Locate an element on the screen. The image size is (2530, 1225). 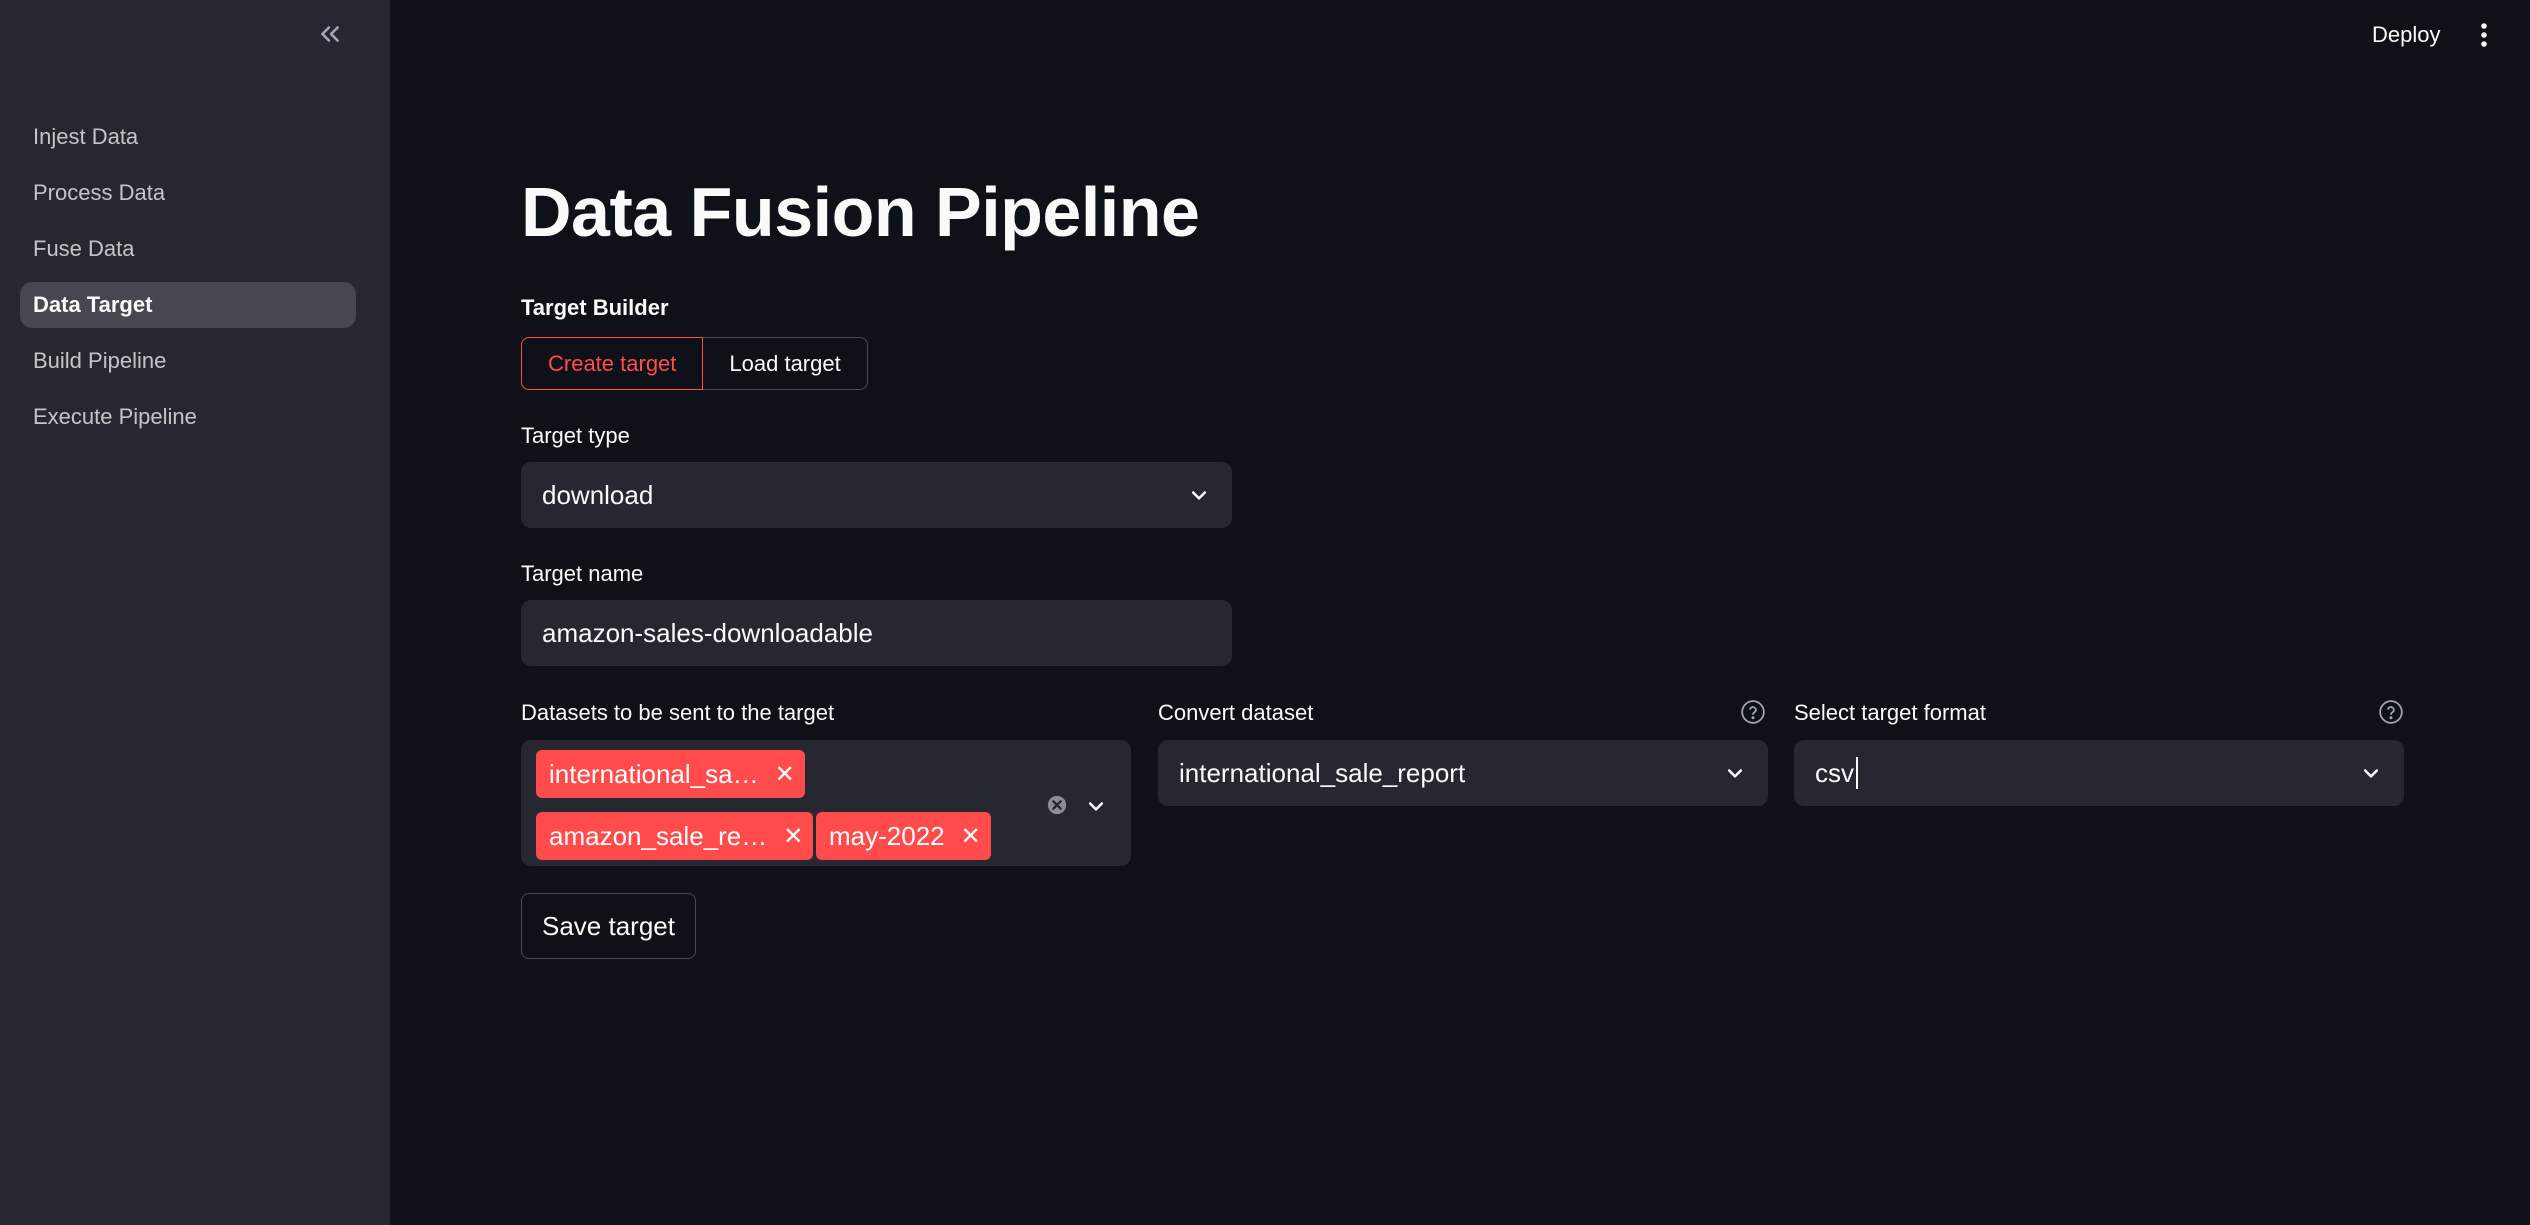
convert-dataset-value: international_sale_report is located at coordinates (1322, 772).